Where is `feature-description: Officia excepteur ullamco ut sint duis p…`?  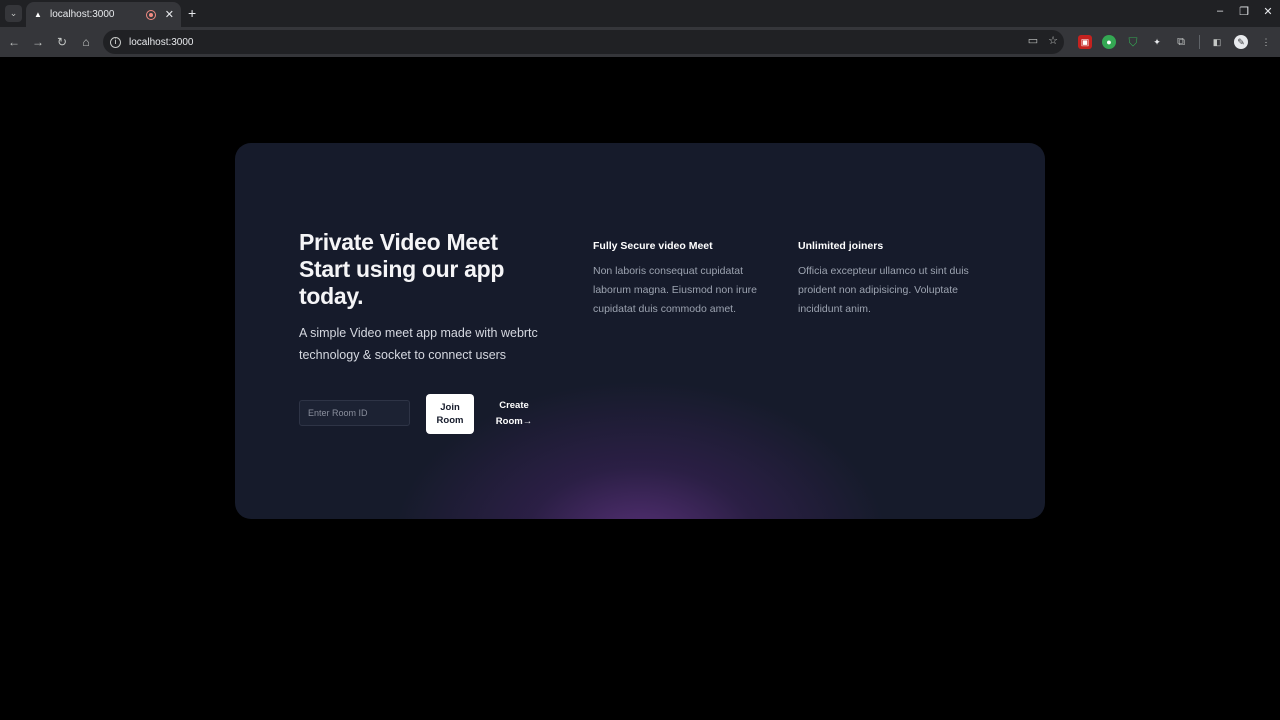
feature-description: Officia excepteur ullamco ut sint duis p… is located at coordinates (883, 290).